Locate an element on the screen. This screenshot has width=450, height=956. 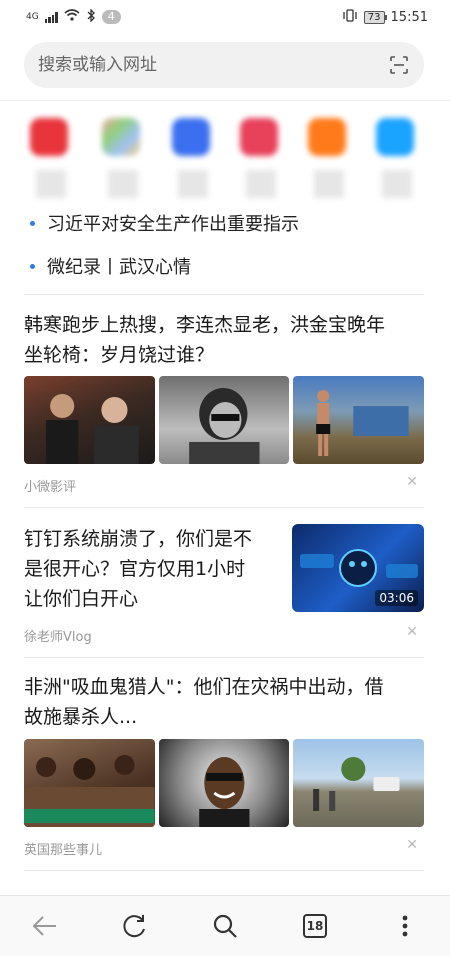
wifi-icon is located at coordinates (72, 17).